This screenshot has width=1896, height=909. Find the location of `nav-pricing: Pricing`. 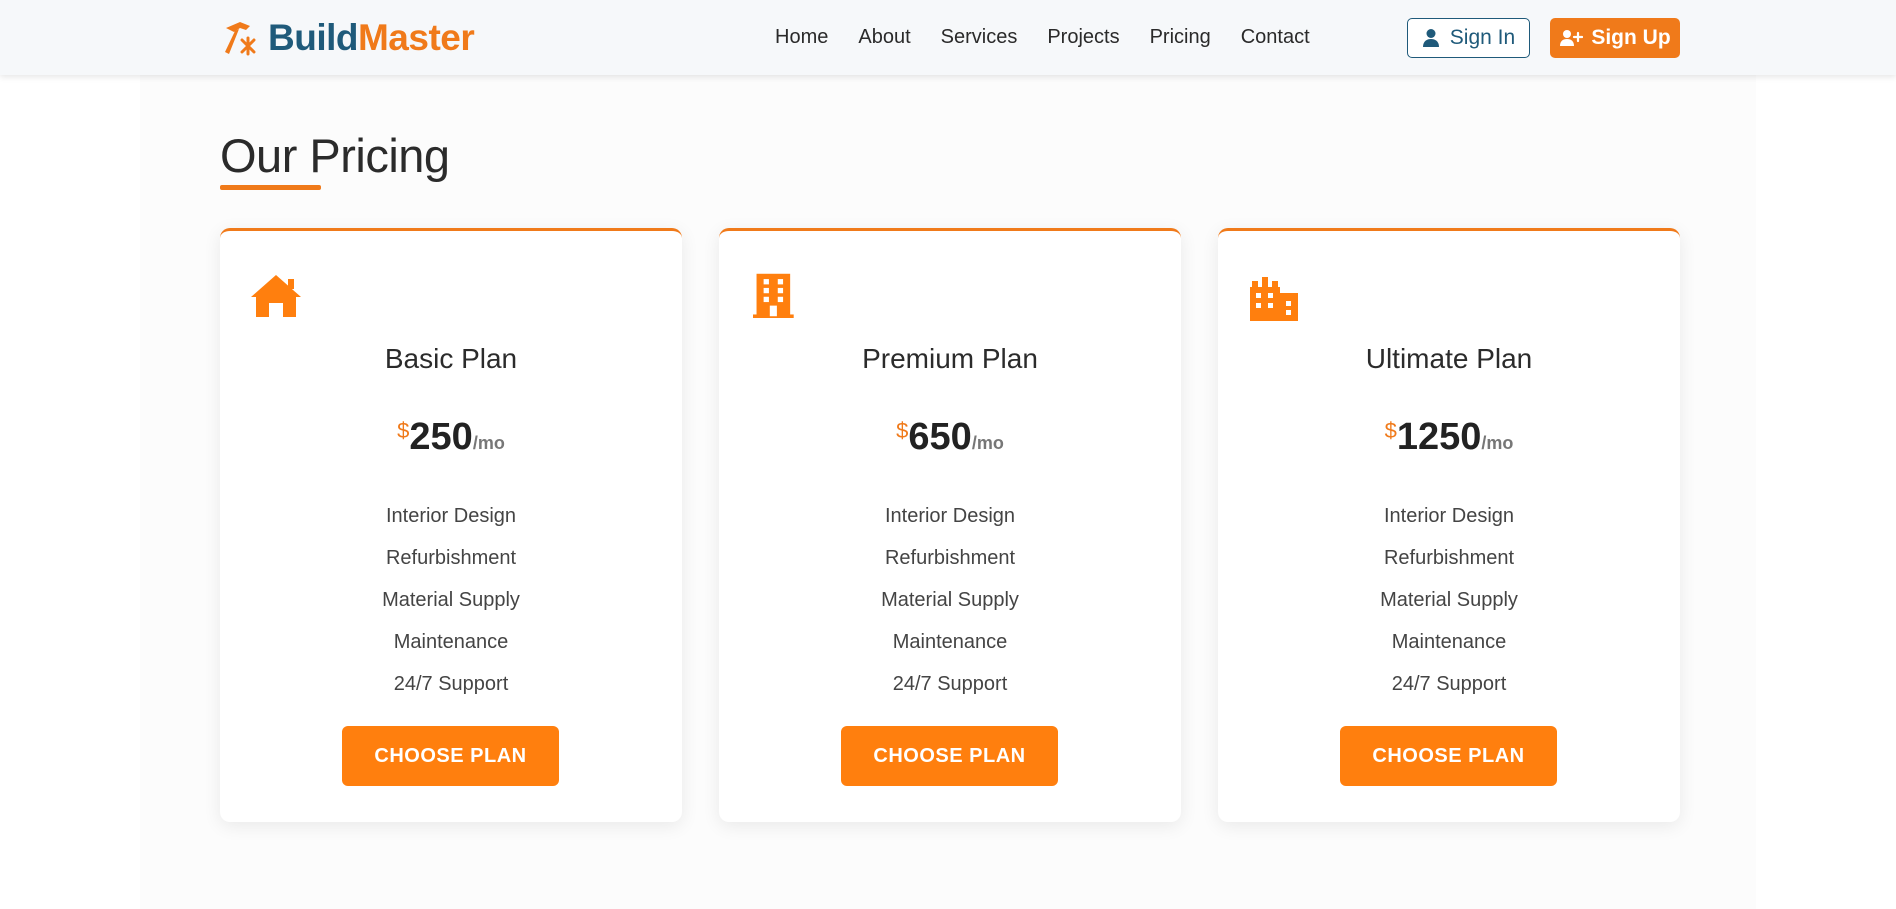

nav-pricing: Pricing is located at coordinates (1180, 37).